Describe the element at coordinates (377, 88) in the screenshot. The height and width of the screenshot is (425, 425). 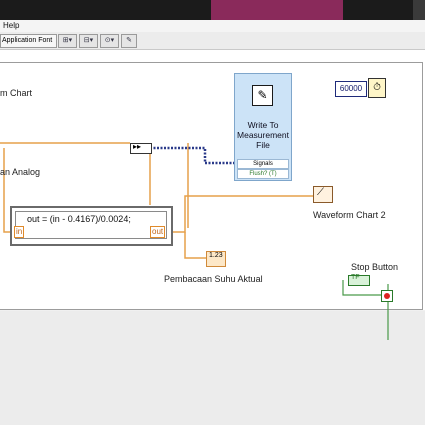
I see `timer-icon: ⏱` at that location.